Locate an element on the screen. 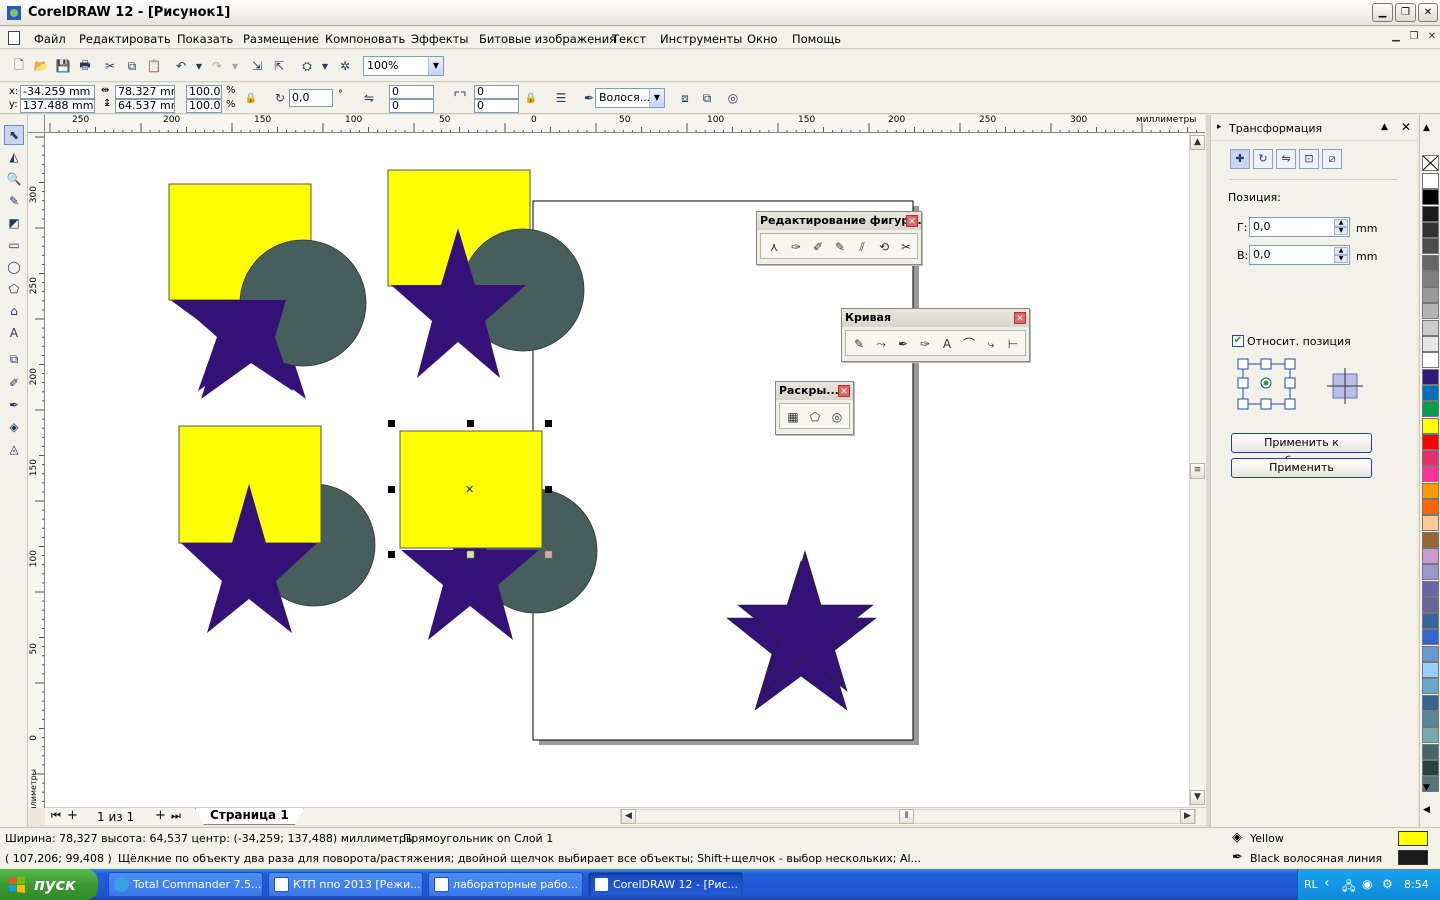 This screenshot has width=1440, height=900. menu-view: Показать is located at coordinates (205, 39).